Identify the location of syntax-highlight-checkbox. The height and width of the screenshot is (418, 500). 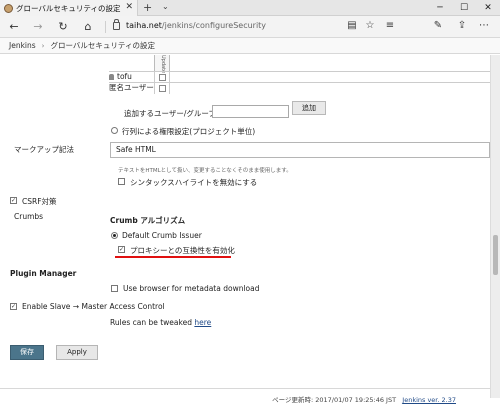
(121, 181).